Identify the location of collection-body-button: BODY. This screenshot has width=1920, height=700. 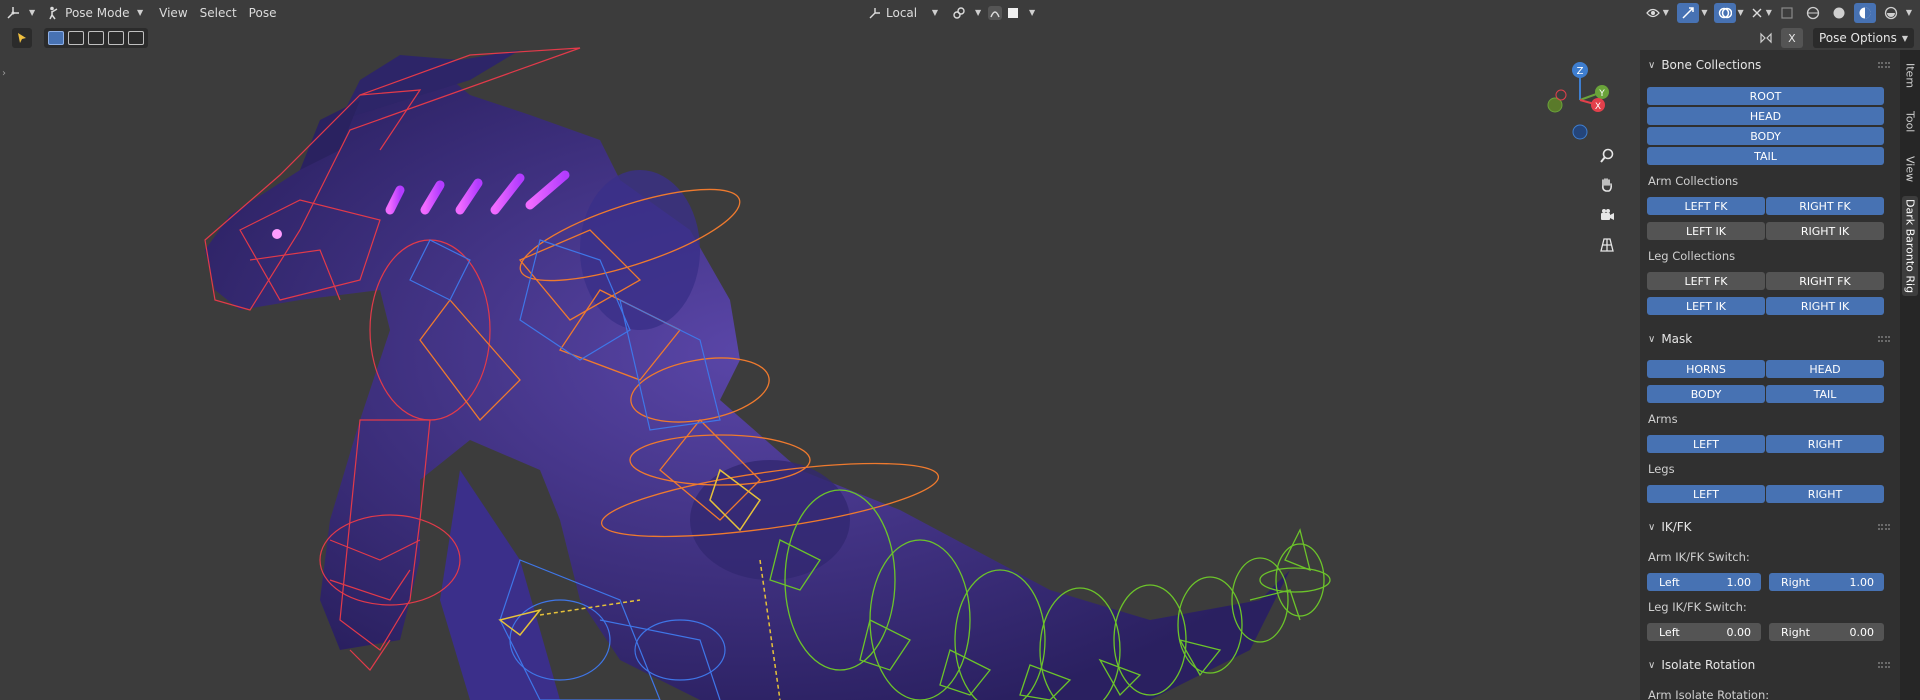
(1765, 136).